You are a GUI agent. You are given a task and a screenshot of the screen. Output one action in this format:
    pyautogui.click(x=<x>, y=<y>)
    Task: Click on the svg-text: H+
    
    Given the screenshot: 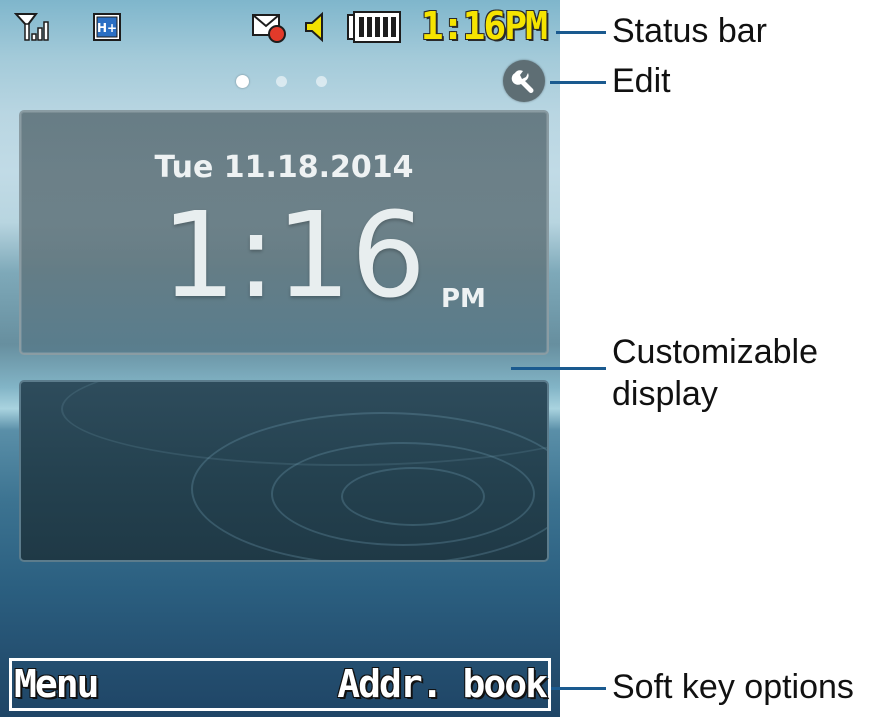 What is the action you would take?
    pyautogui.click(x=107, y=28)
    